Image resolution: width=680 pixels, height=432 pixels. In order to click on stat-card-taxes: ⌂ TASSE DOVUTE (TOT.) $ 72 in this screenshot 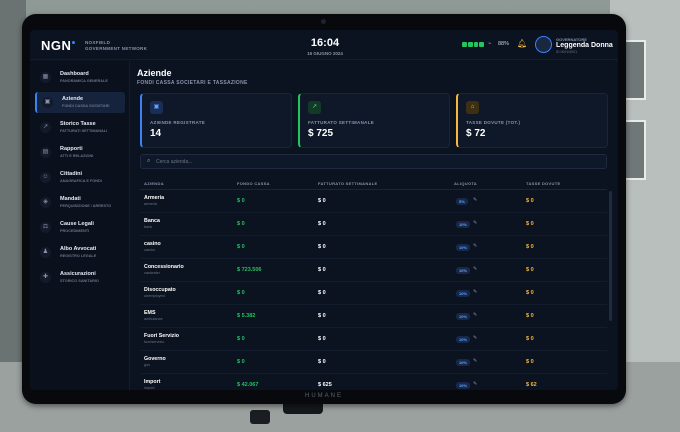, I will do `click(532, 120)`.